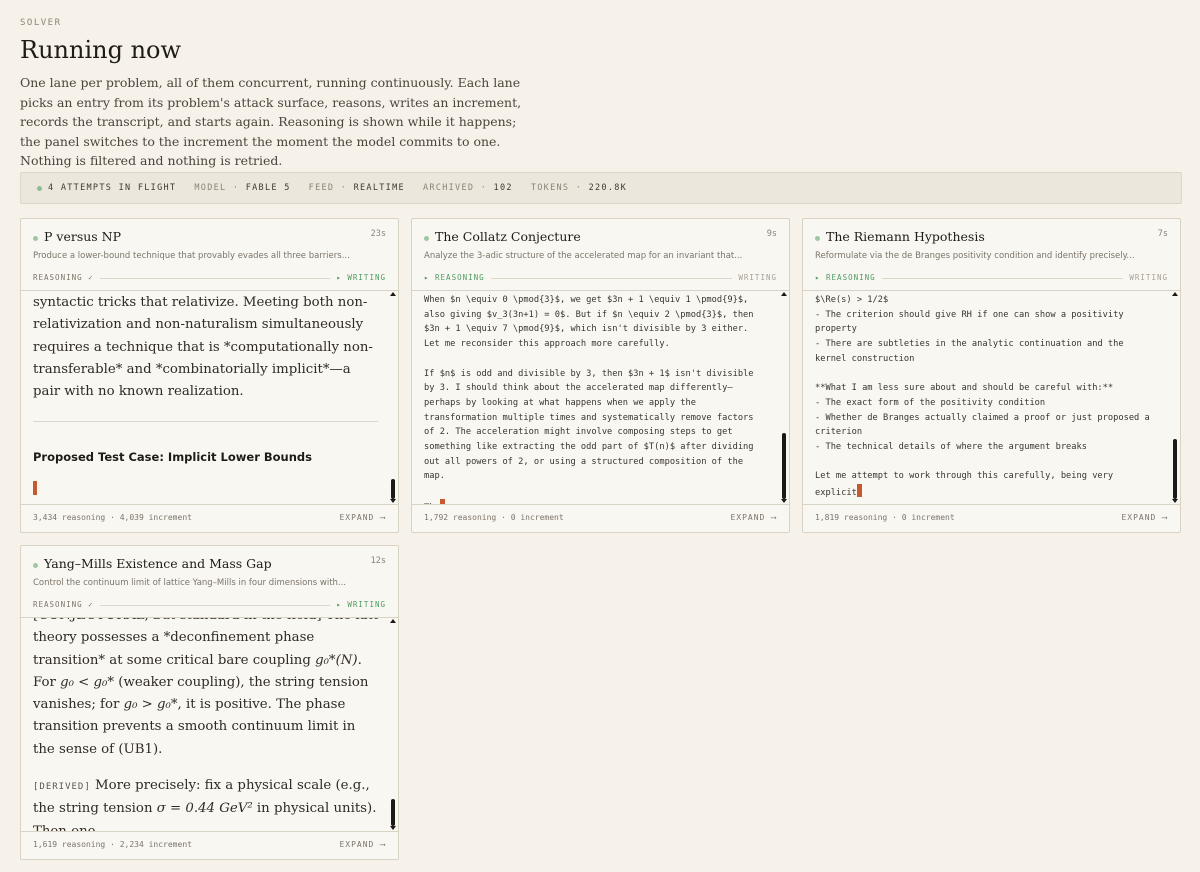  What do you see at coordinates (550, 188) in the screenshot?
I see `tokens-label: TOKENS` at bounding box center [550, 188].